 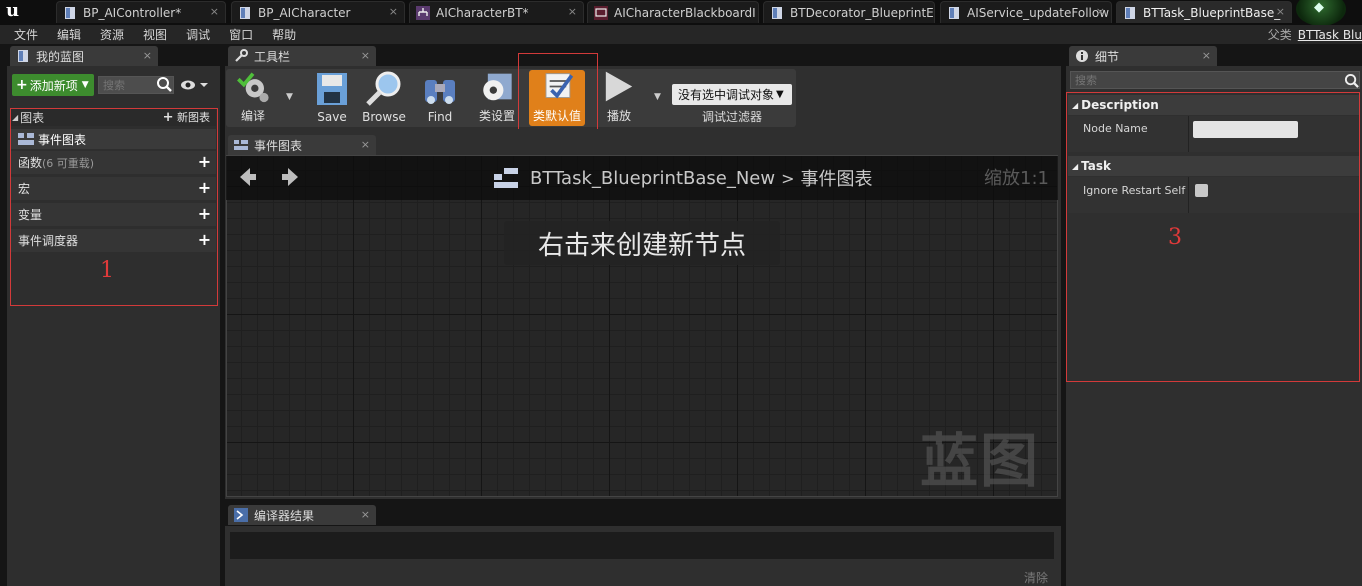 What do you see at coordinates (302, 56) in the screenshot?
I see `tab-toolbar: 工具栏 ×` at bounding box center [302, 56].